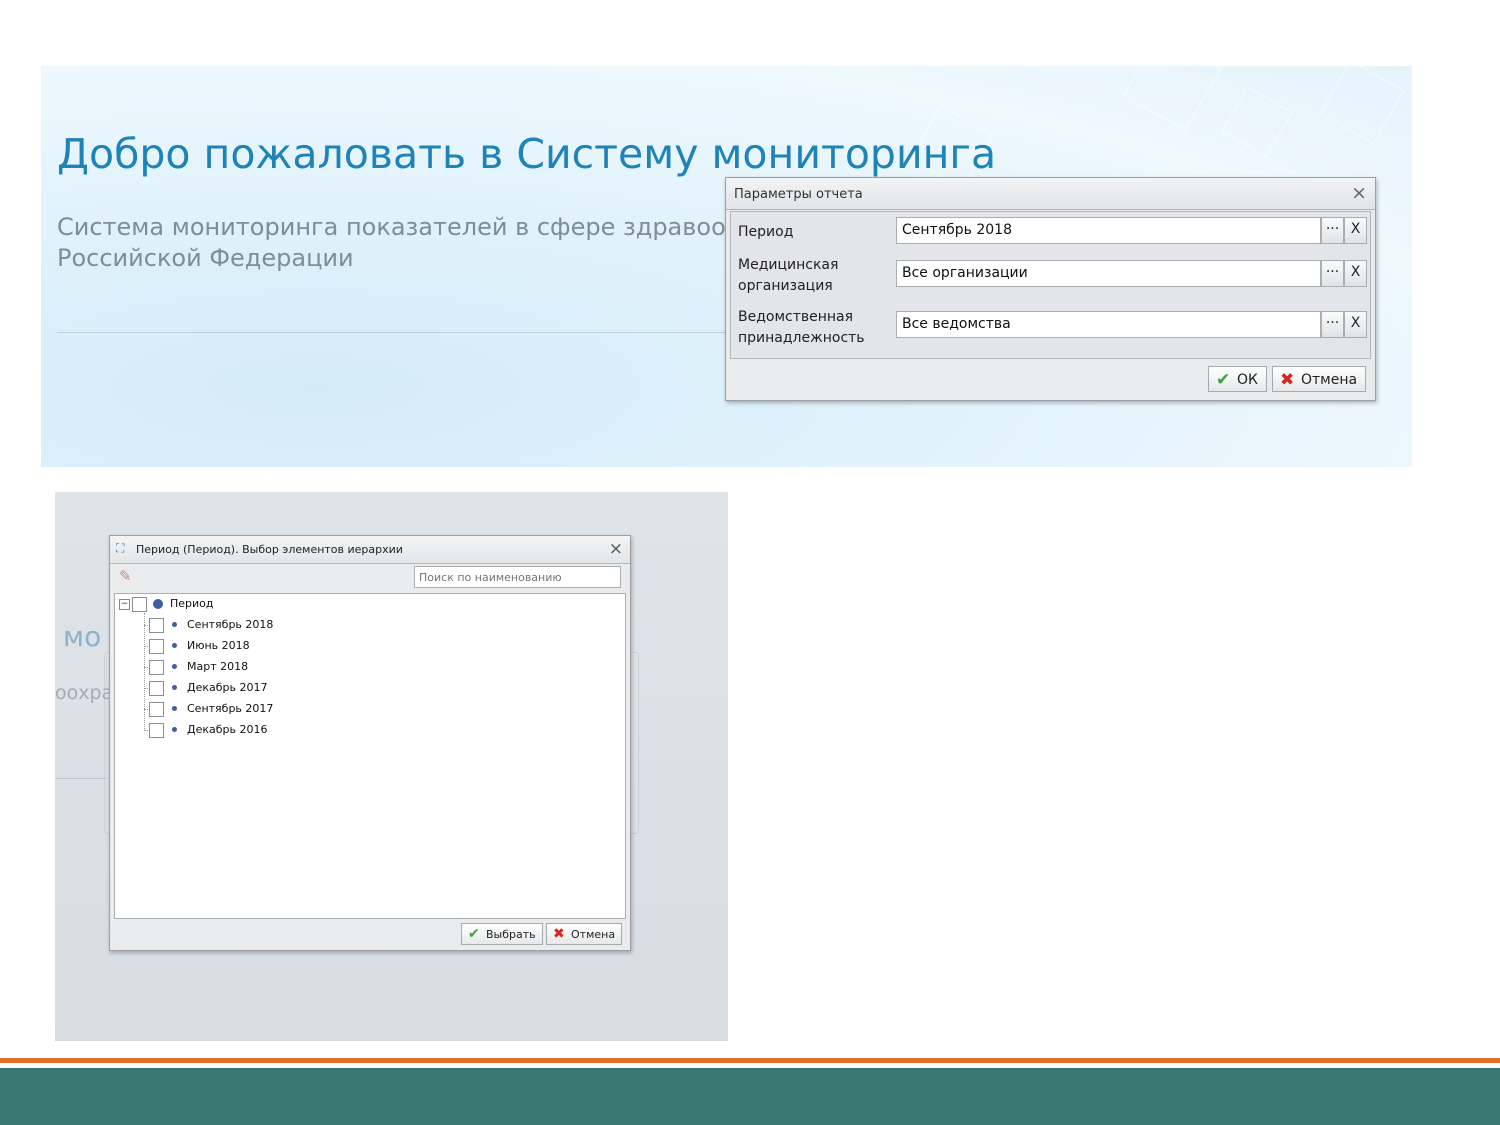 The width and height of the screenshot is (1500, 1125). I want to click on medical-org-label: Медицинская организация, so click(788, 276).